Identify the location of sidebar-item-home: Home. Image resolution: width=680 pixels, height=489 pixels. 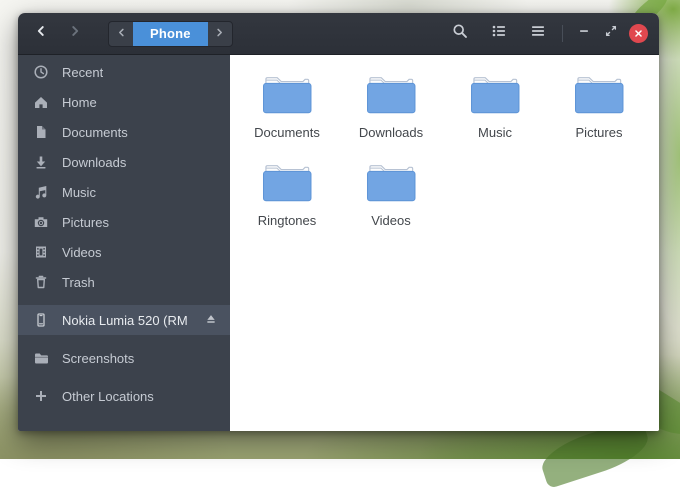
(124, 102).